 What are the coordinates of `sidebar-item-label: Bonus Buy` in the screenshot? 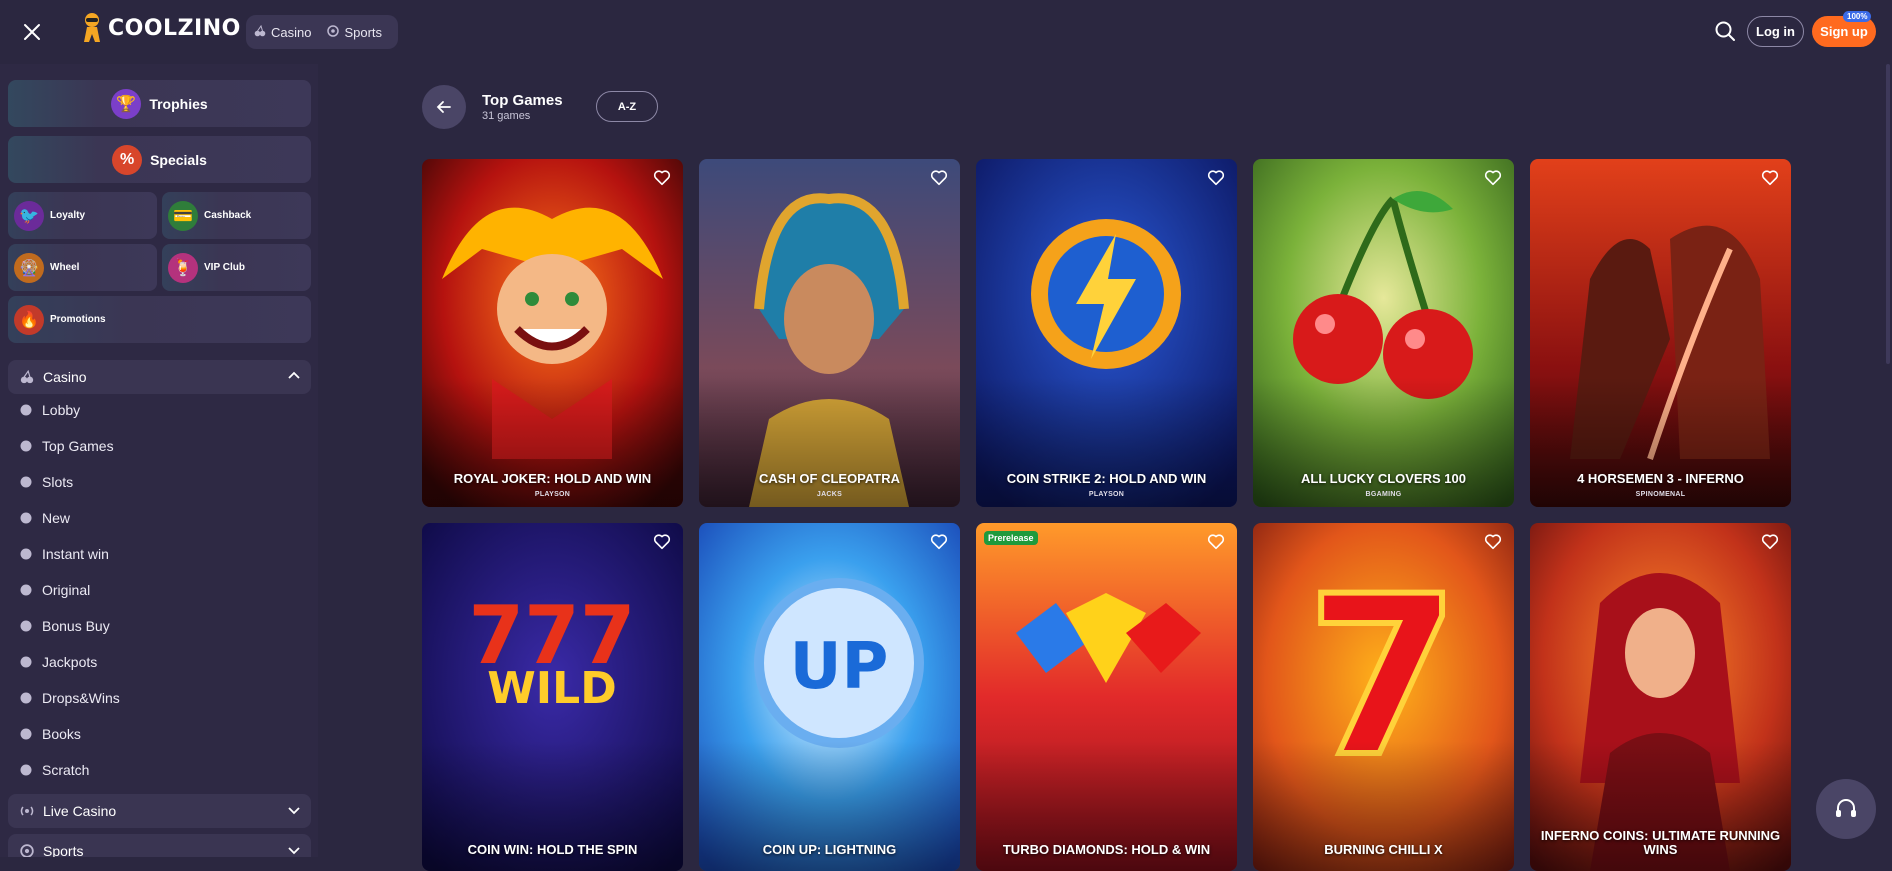 It's located at (76, 626).